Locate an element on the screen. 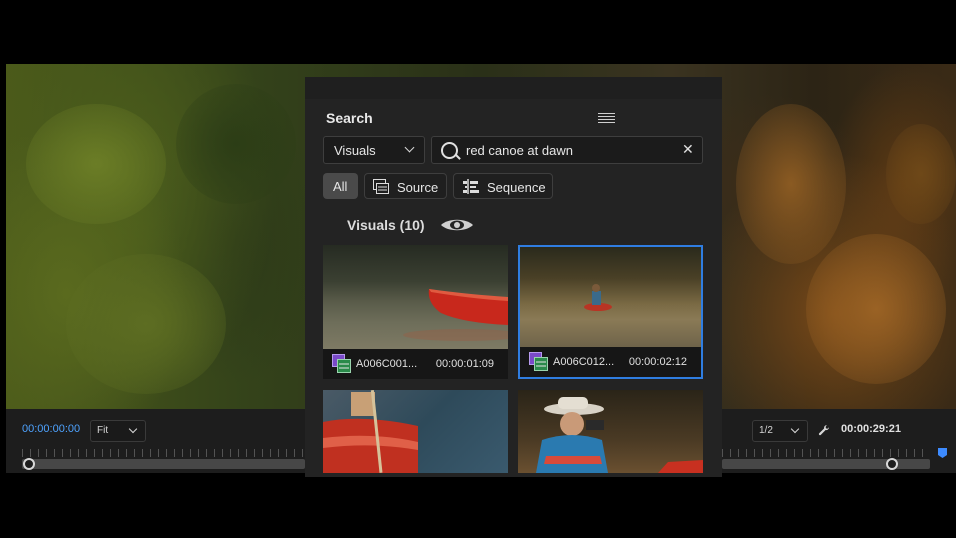 This screenshot has height=538, width=956. filter-all-label: All is located at coordinates (340, 186).